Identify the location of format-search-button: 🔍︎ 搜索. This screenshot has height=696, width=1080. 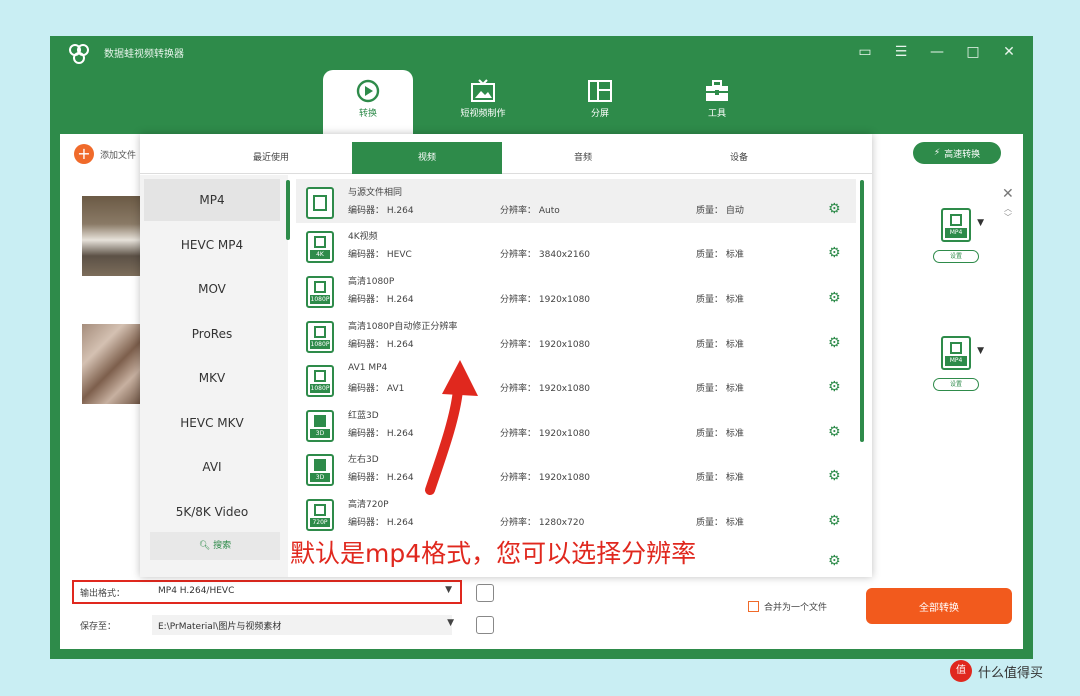
(215, 546).